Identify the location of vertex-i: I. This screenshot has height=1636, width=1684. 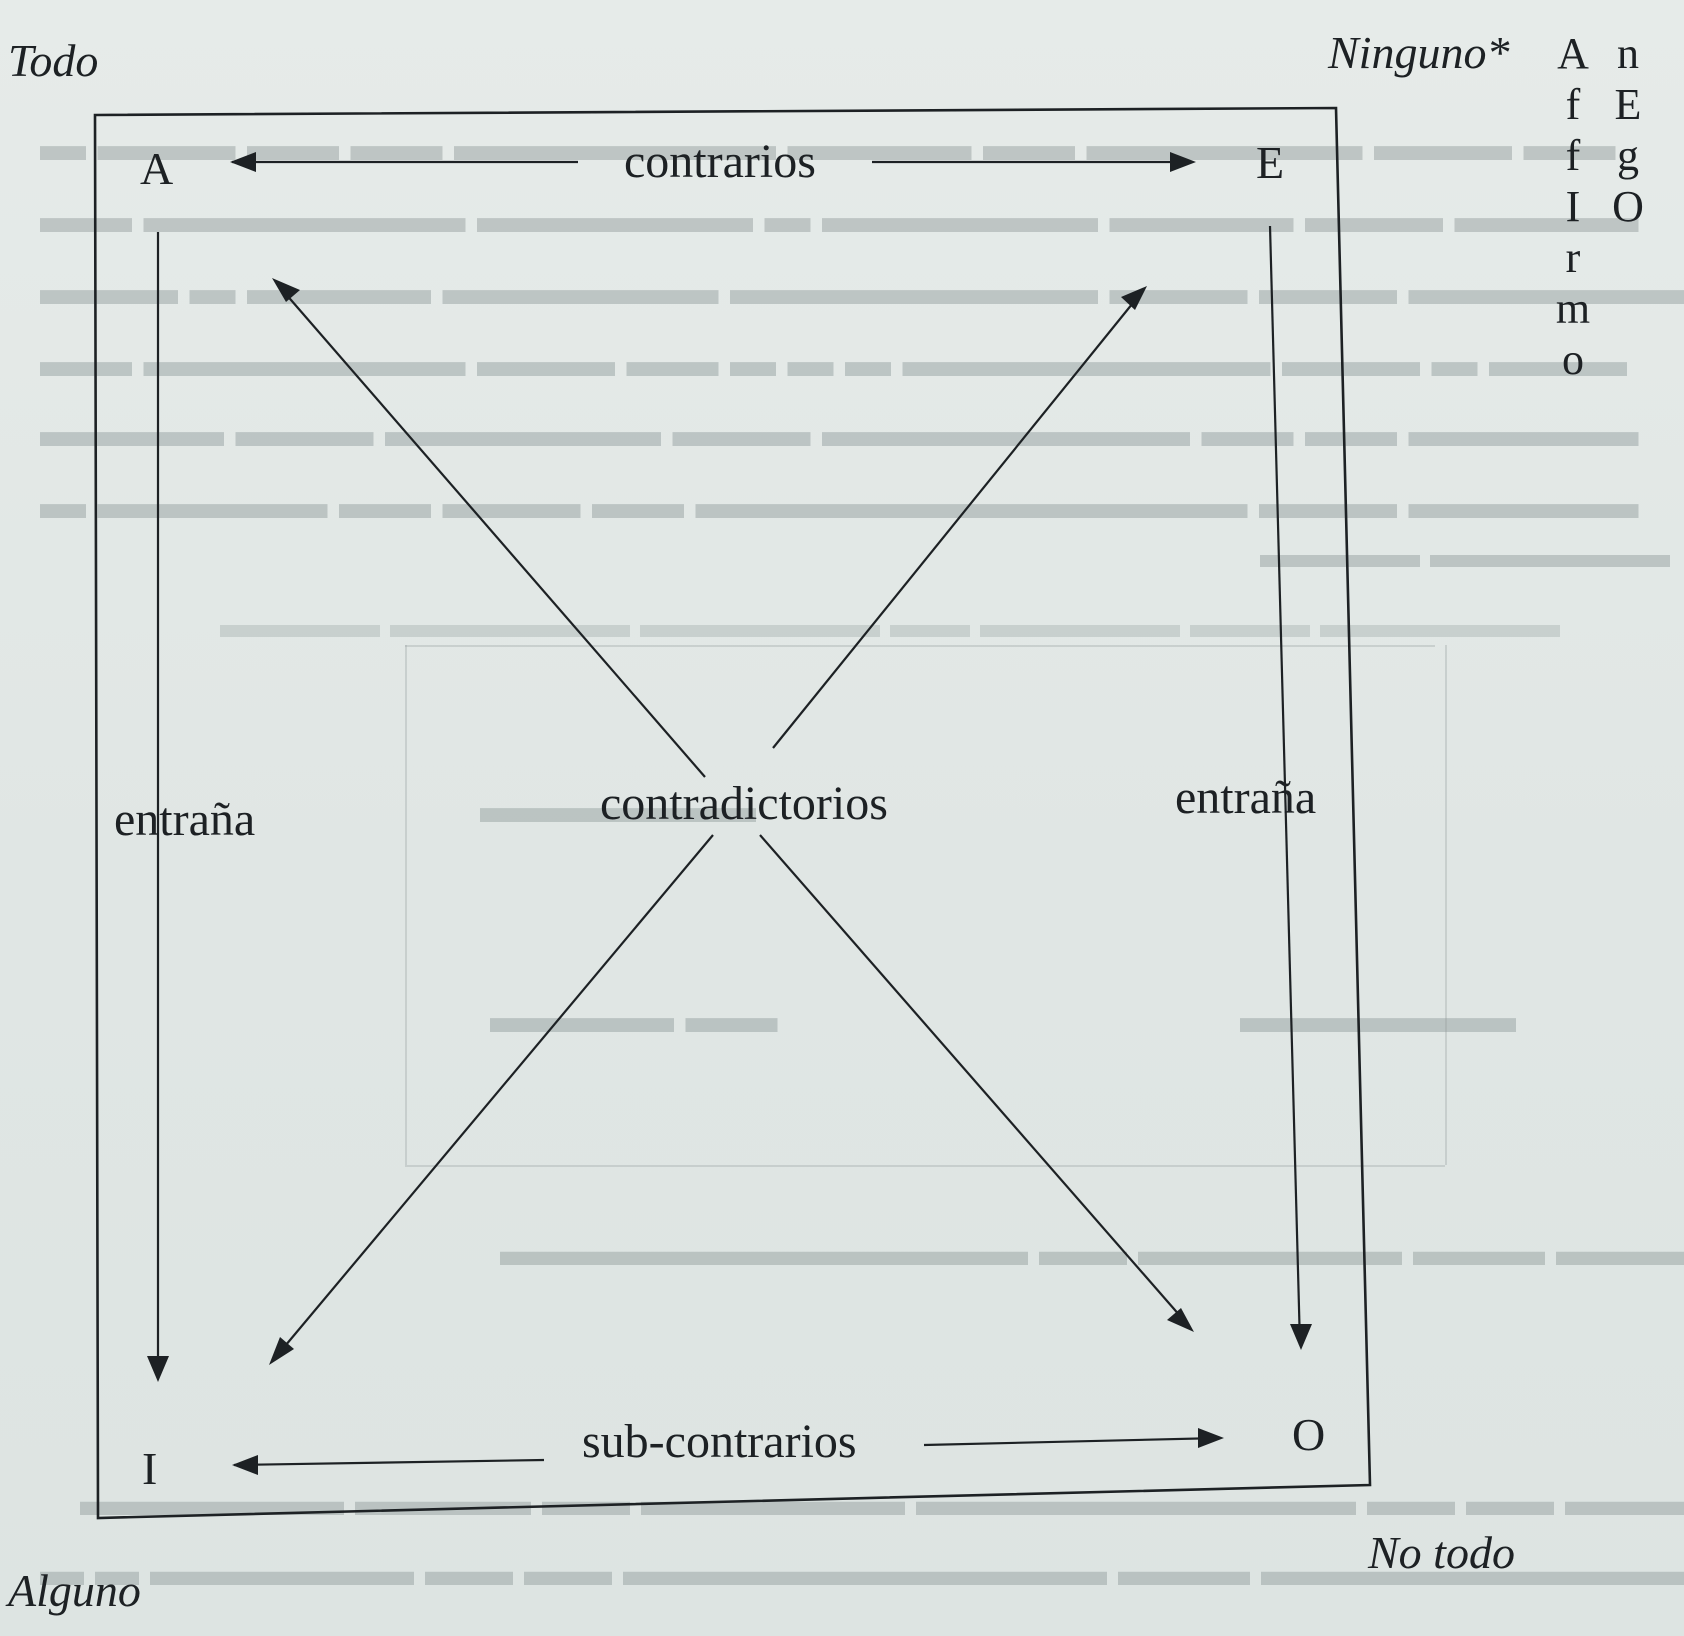
(150, 1468).